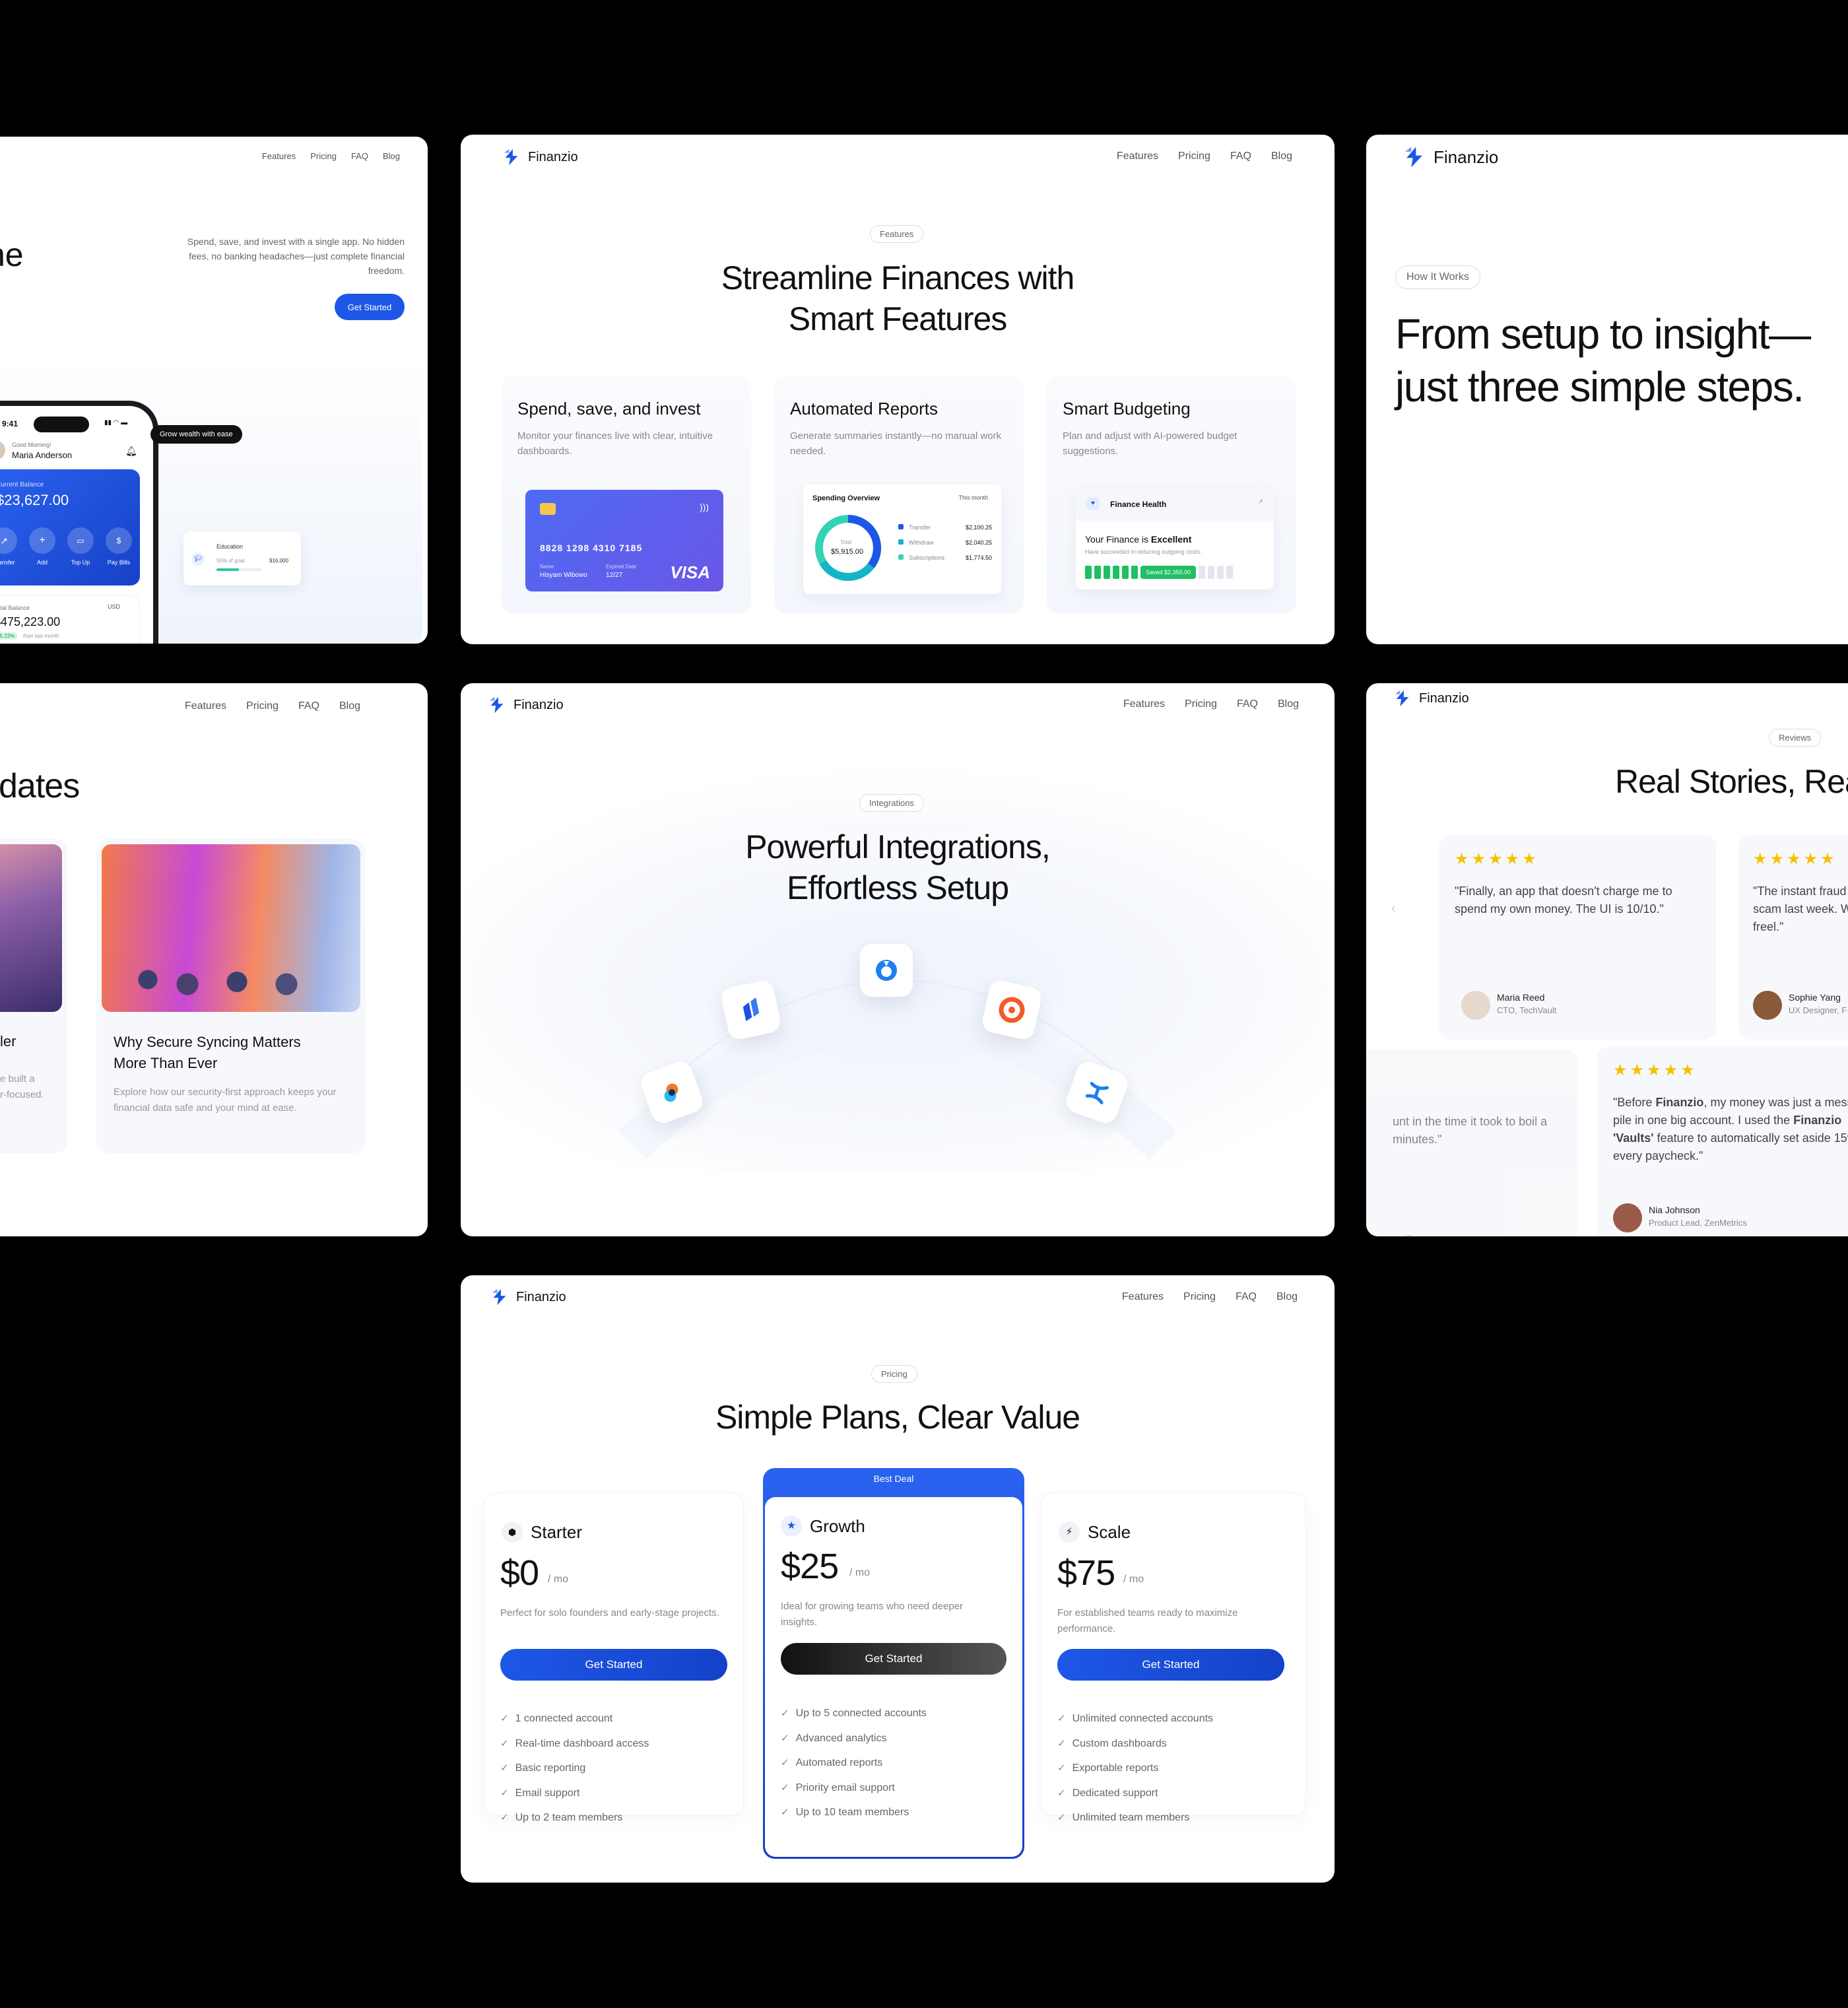 The height and width of the screenshot is (2008, 1848). Describe the element at coordinates (119, 540) in the screenshot. I see `dollar-icon: $` at that location.